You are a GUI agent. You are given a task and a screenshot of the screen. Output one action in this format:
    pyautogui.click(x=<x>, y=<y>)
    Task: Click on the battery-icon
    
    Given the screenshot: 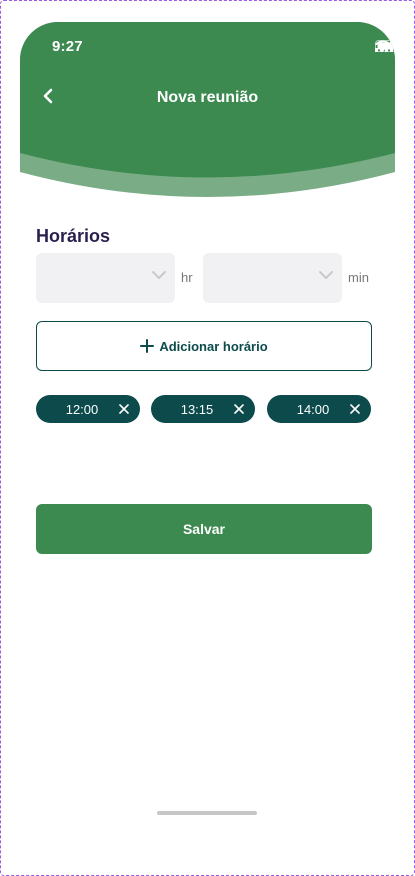 What is the action you would take?
    pyautogui.click(x=385, y=46)
    